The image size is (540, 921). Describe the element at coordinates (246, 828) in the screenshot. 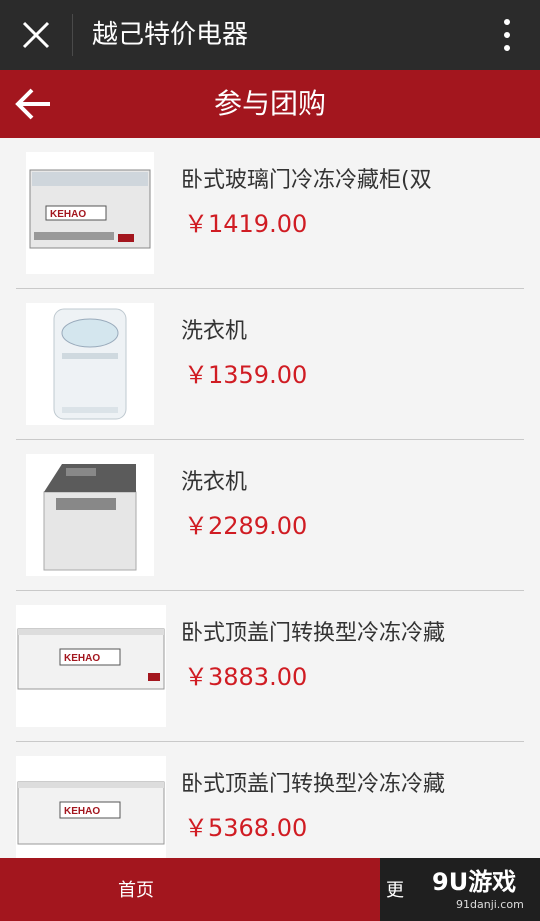

I see `product-price: ￥5368.00` at that location.